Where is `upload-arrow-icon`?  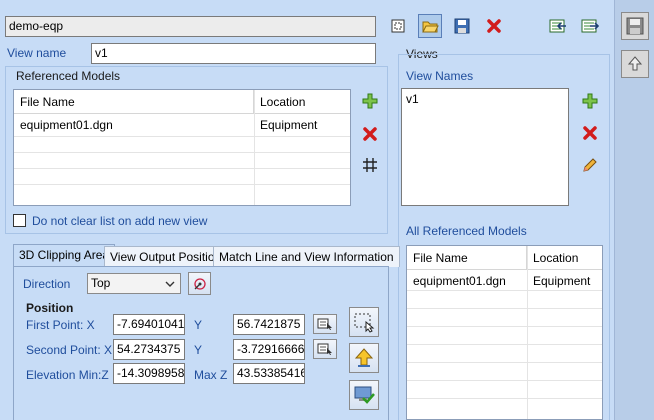
upload-arrow-icon is located at coordinates (635, 63).